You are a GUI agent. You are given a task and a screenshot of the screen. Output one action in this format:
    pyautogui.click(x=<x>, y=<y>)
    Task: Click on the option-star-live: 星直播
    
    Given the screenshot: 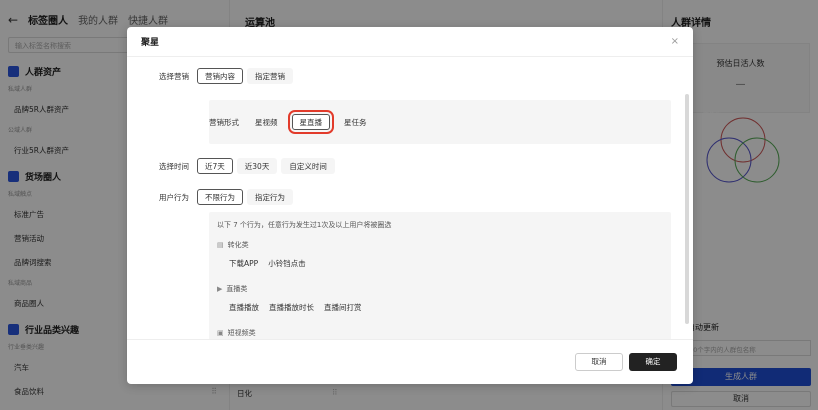 What is the action you would take?
    pyautogui.click(x=310, y=122)
    